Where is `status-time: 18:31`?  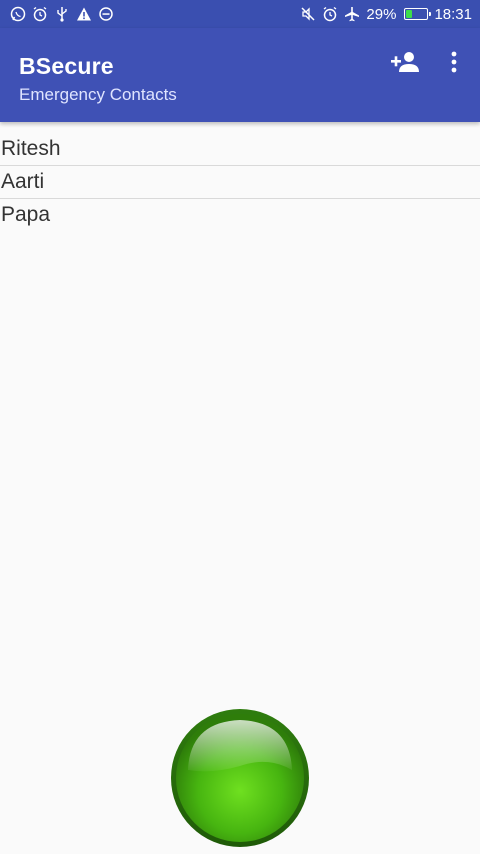 status-time: 18:31 is located at coordinates (453, 14).